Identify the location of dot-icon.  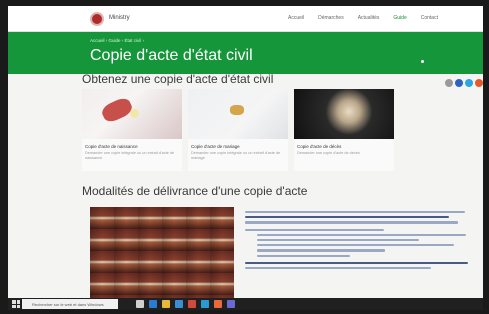
(422, 61).